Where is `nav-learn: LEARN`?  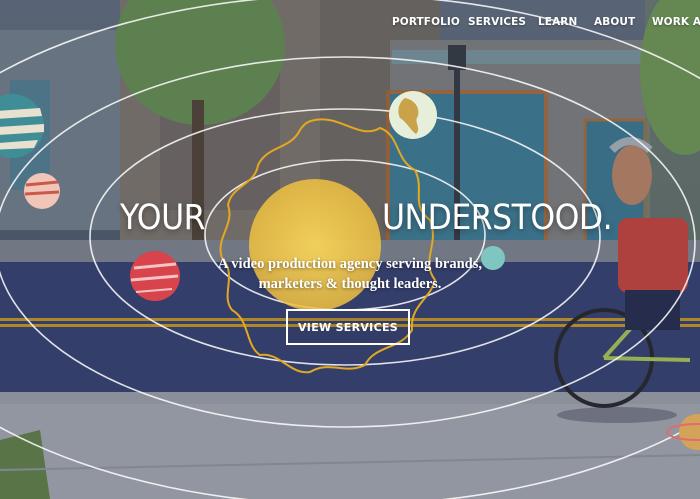 nav-learn: LEARN is located at coordinates (557, 22).